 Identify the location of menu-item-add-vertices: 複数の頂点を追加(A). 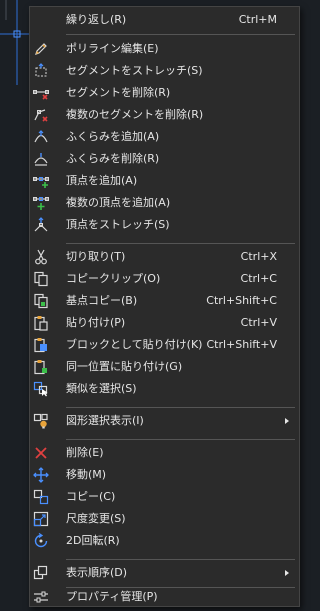
(164, 203).